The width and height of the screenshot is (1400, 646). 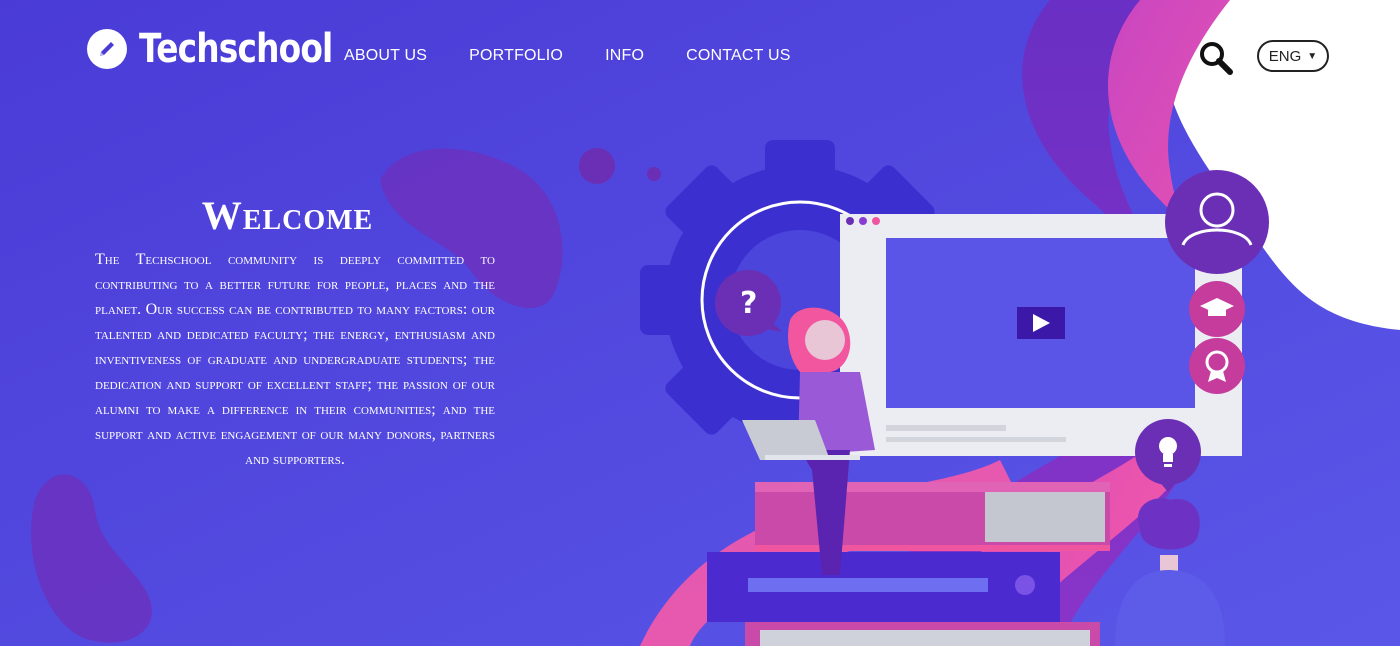 What do you see at coordinates (597, 166) in the screenshot?
I see `dot-large` at bounding box center [597, 166].